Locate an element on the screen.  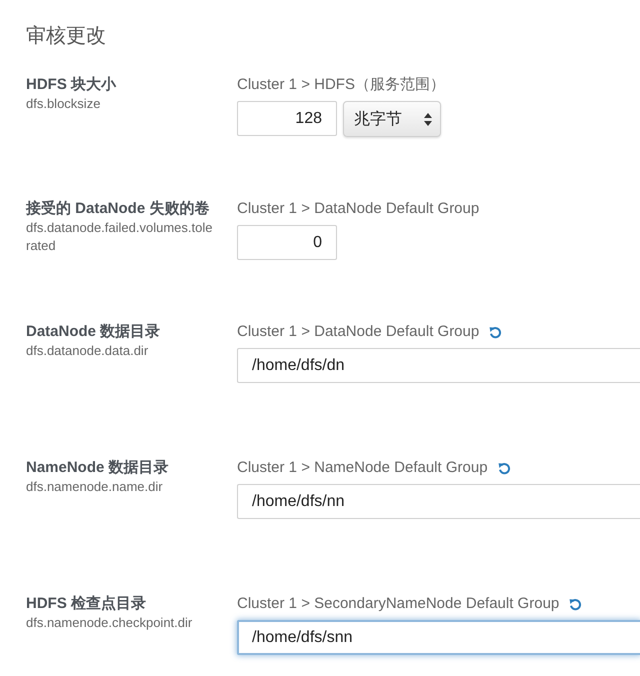
number-input: 128 is located at coordinates (287, 118).